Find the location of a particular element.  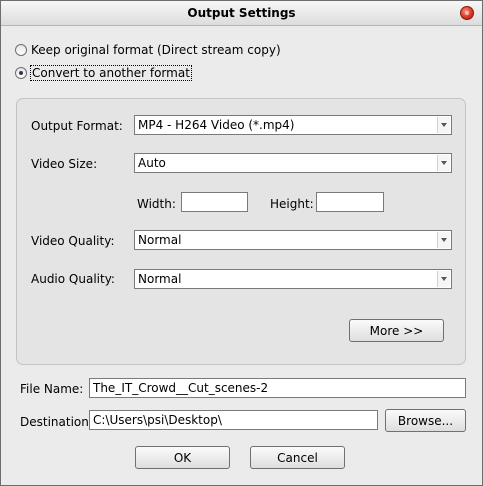

height-label: Height: is located at coordinates (292, 204).